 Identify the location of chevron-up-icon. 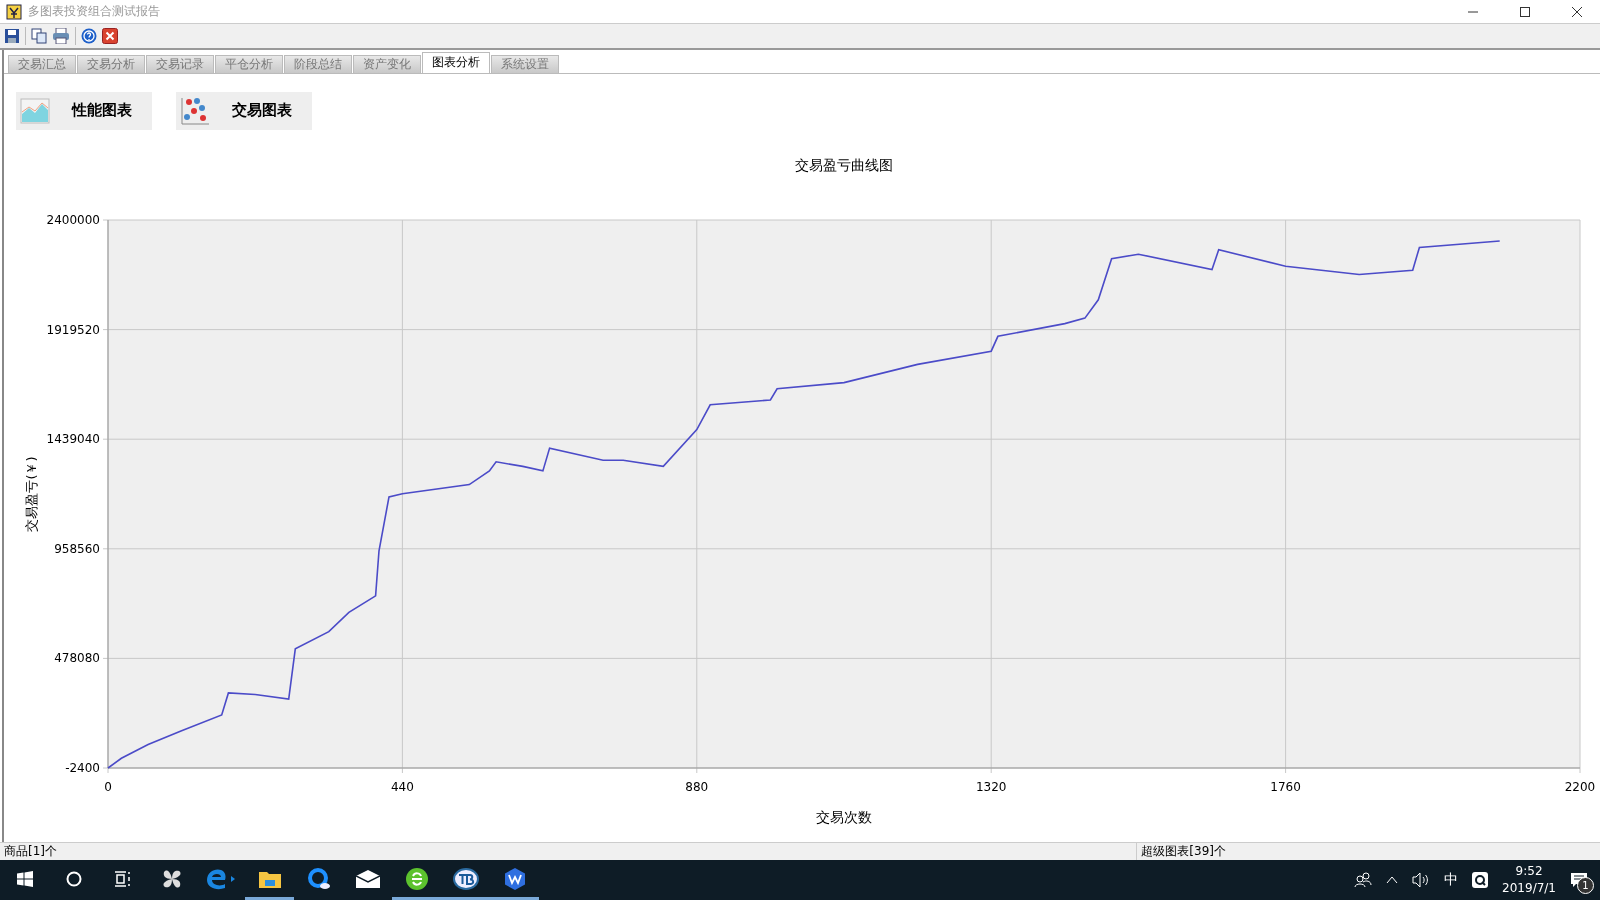
(1392, 880).